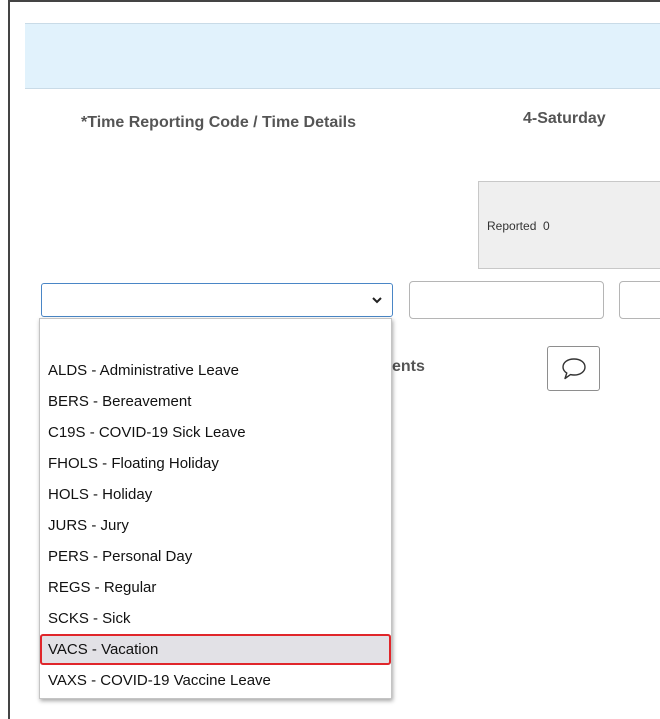 This screenshot has width=660, height=719. I want to click on dropdown-option: SCKS - Sick, so click(215, 618).